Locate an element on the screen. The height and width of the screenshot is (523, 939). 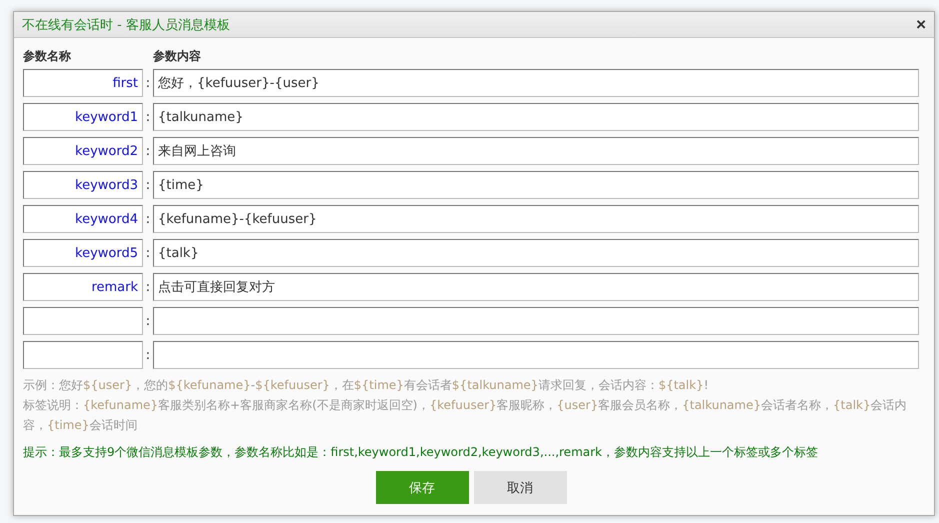
dialog-title: 不在线有会话时 - 客服人员消息模板 is located at coordinates (126, 25).